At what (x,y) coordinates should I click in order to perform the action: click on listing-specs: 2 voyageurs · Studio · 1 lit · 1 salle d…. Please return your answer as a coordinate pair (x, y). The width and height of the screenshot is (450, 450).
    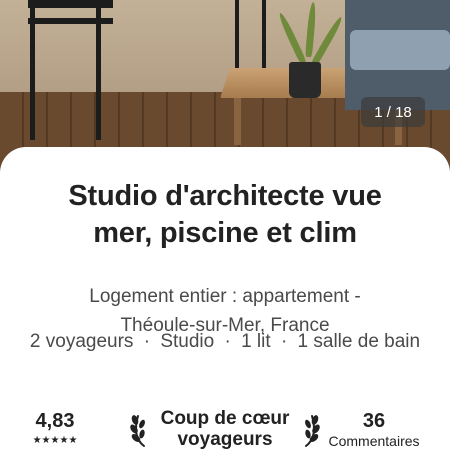
    Looking at the image, I should click on (225, 342).